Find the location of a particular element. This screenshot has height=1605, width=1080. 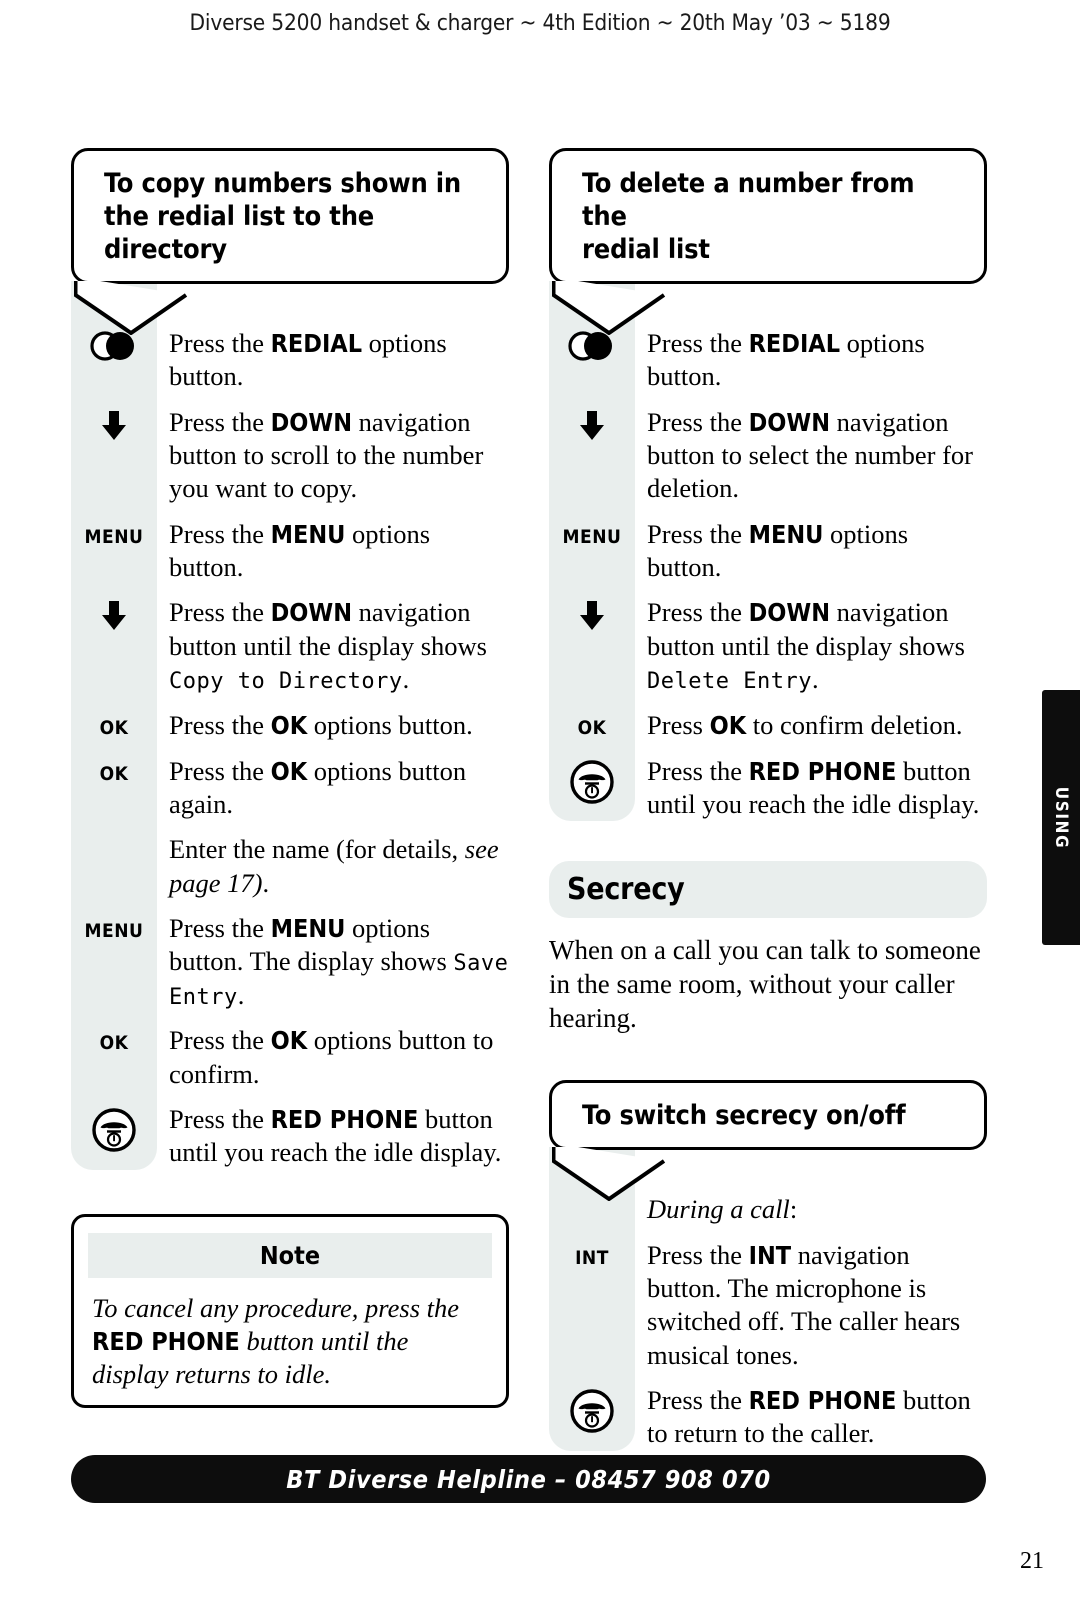

callout-title-line2: the redial list to the directory is located at coordinates (239, 232).